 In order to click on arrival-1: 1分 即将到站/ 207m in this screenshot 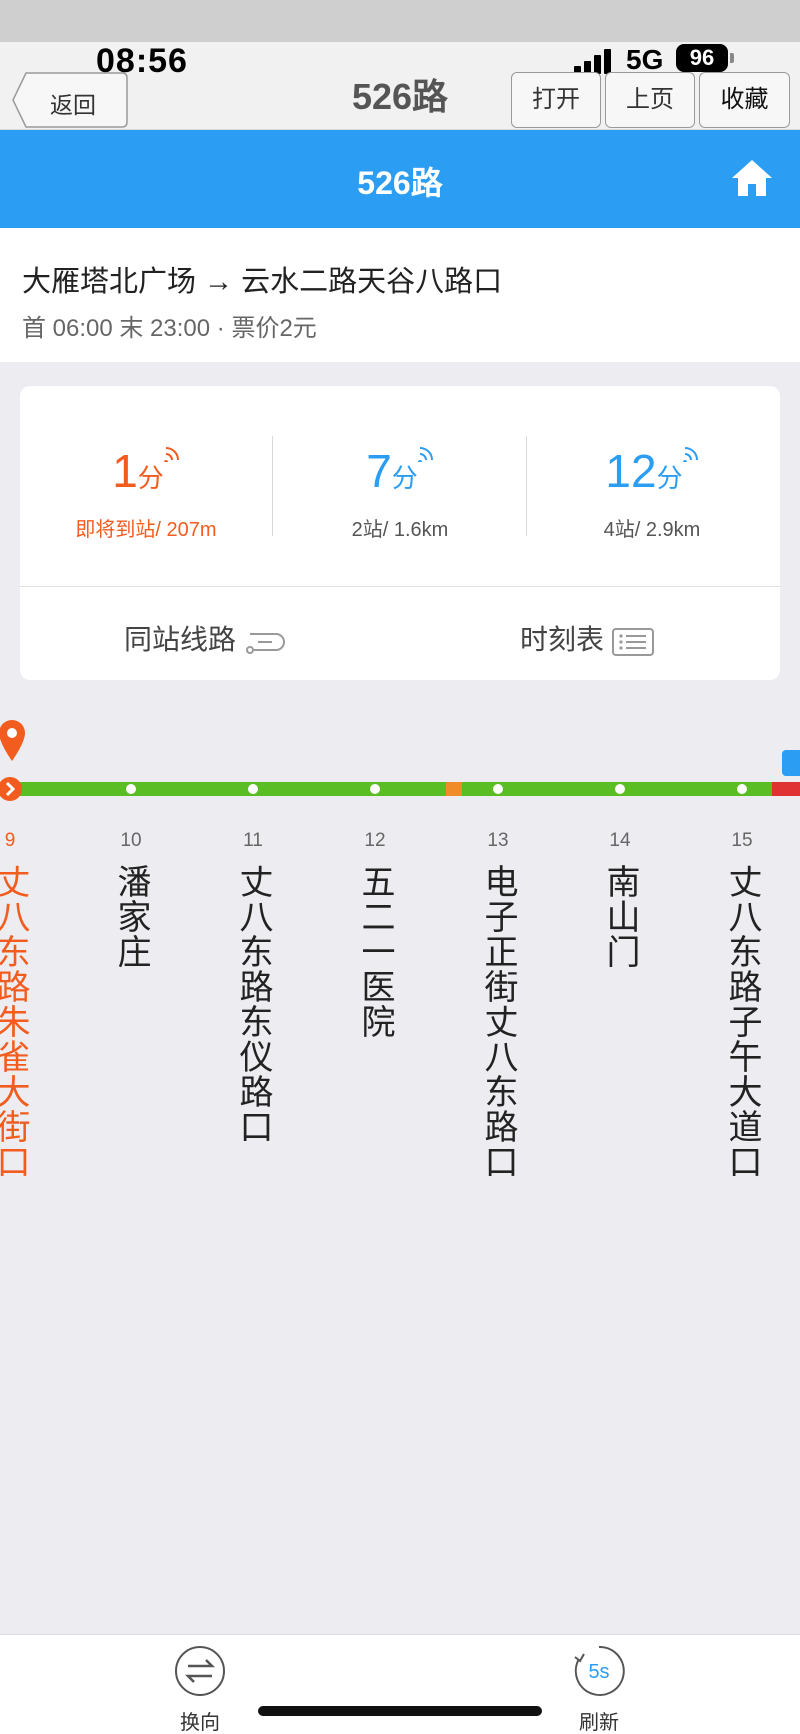, I will do `click(146, 493)`.